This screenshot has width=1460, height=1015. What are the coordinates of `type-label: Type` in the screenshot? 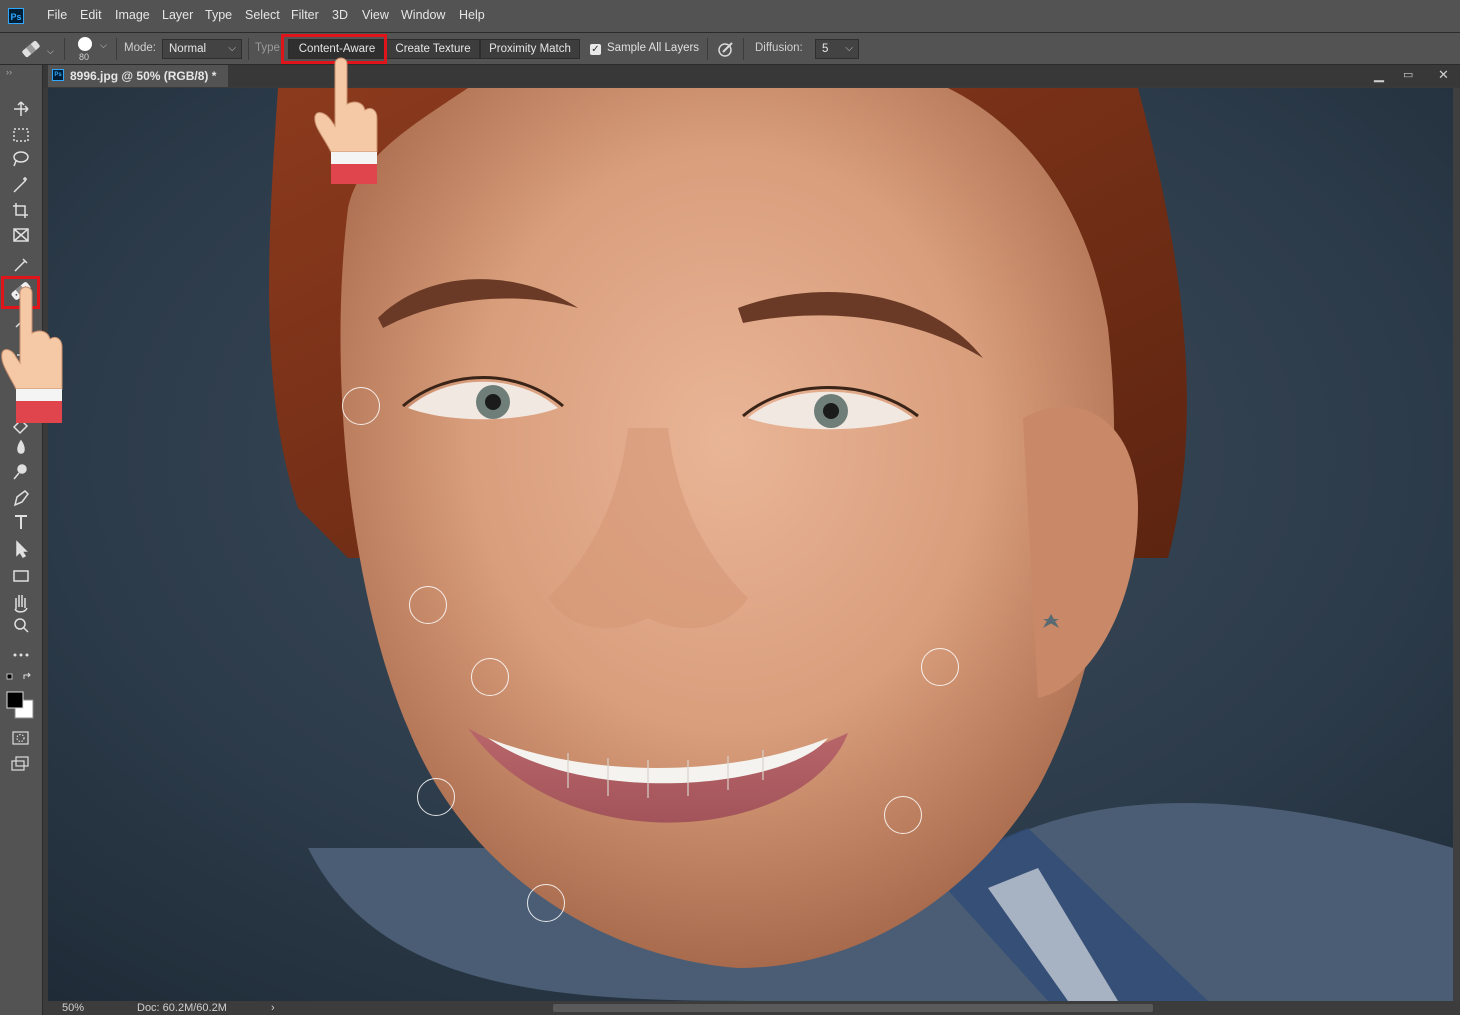 It's located at (267, 48).